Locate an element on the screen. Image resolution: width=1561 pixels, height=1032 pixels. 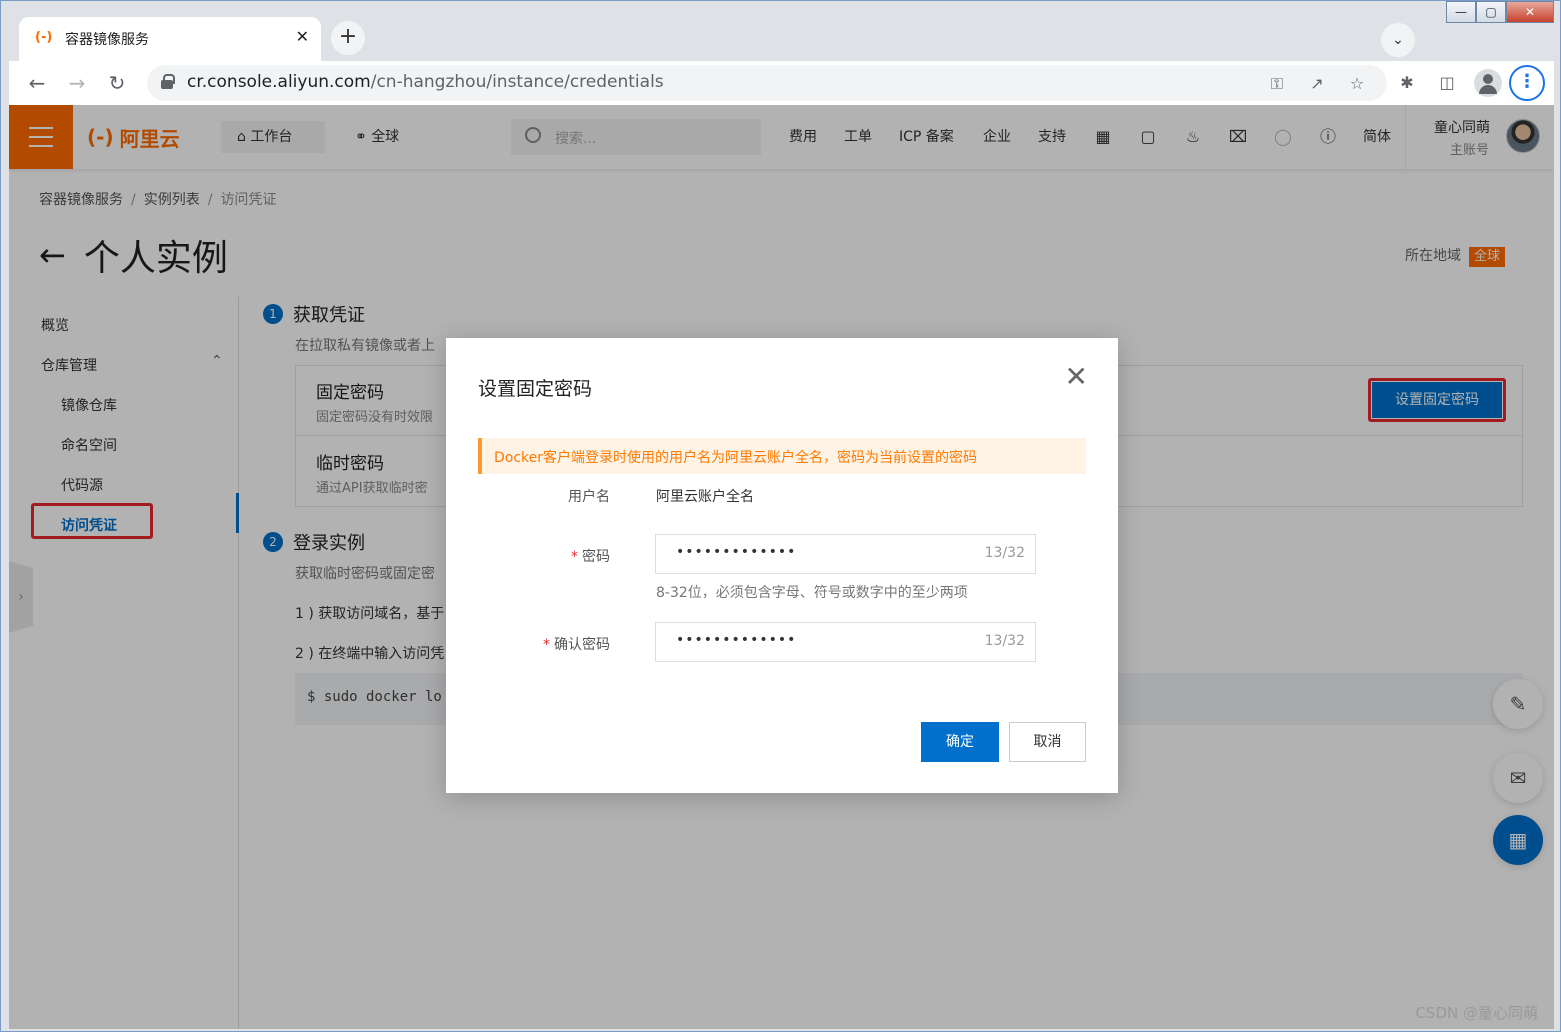
tab-search-chevron-icon: ⌄ is located at coordinates (1398, 40).